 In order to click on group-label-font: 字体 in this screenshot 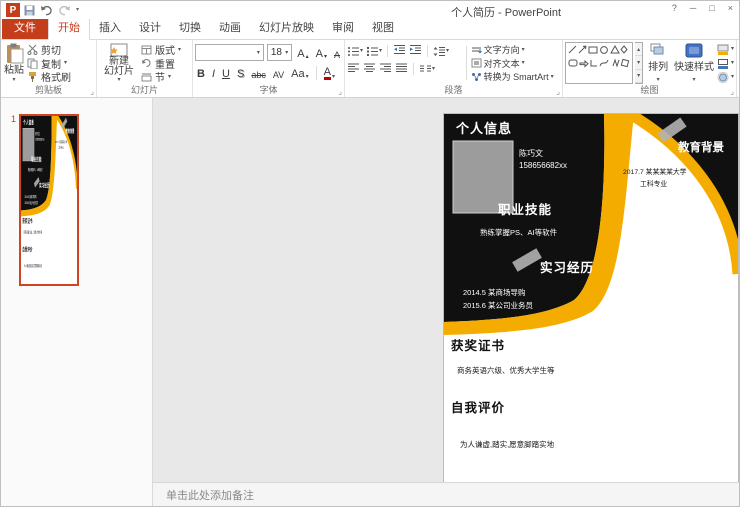, I will do `click(268, 90)`.